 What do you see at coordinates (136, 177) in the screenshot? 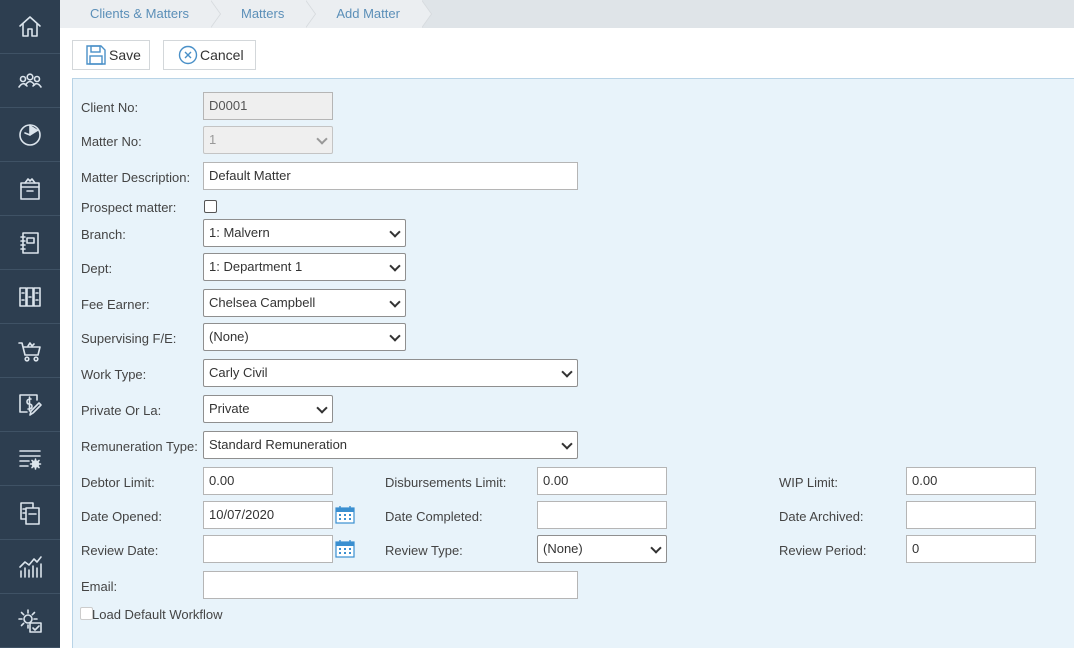
I see `matter-description-label: Matter Description:` at bounding box center [136, 177].